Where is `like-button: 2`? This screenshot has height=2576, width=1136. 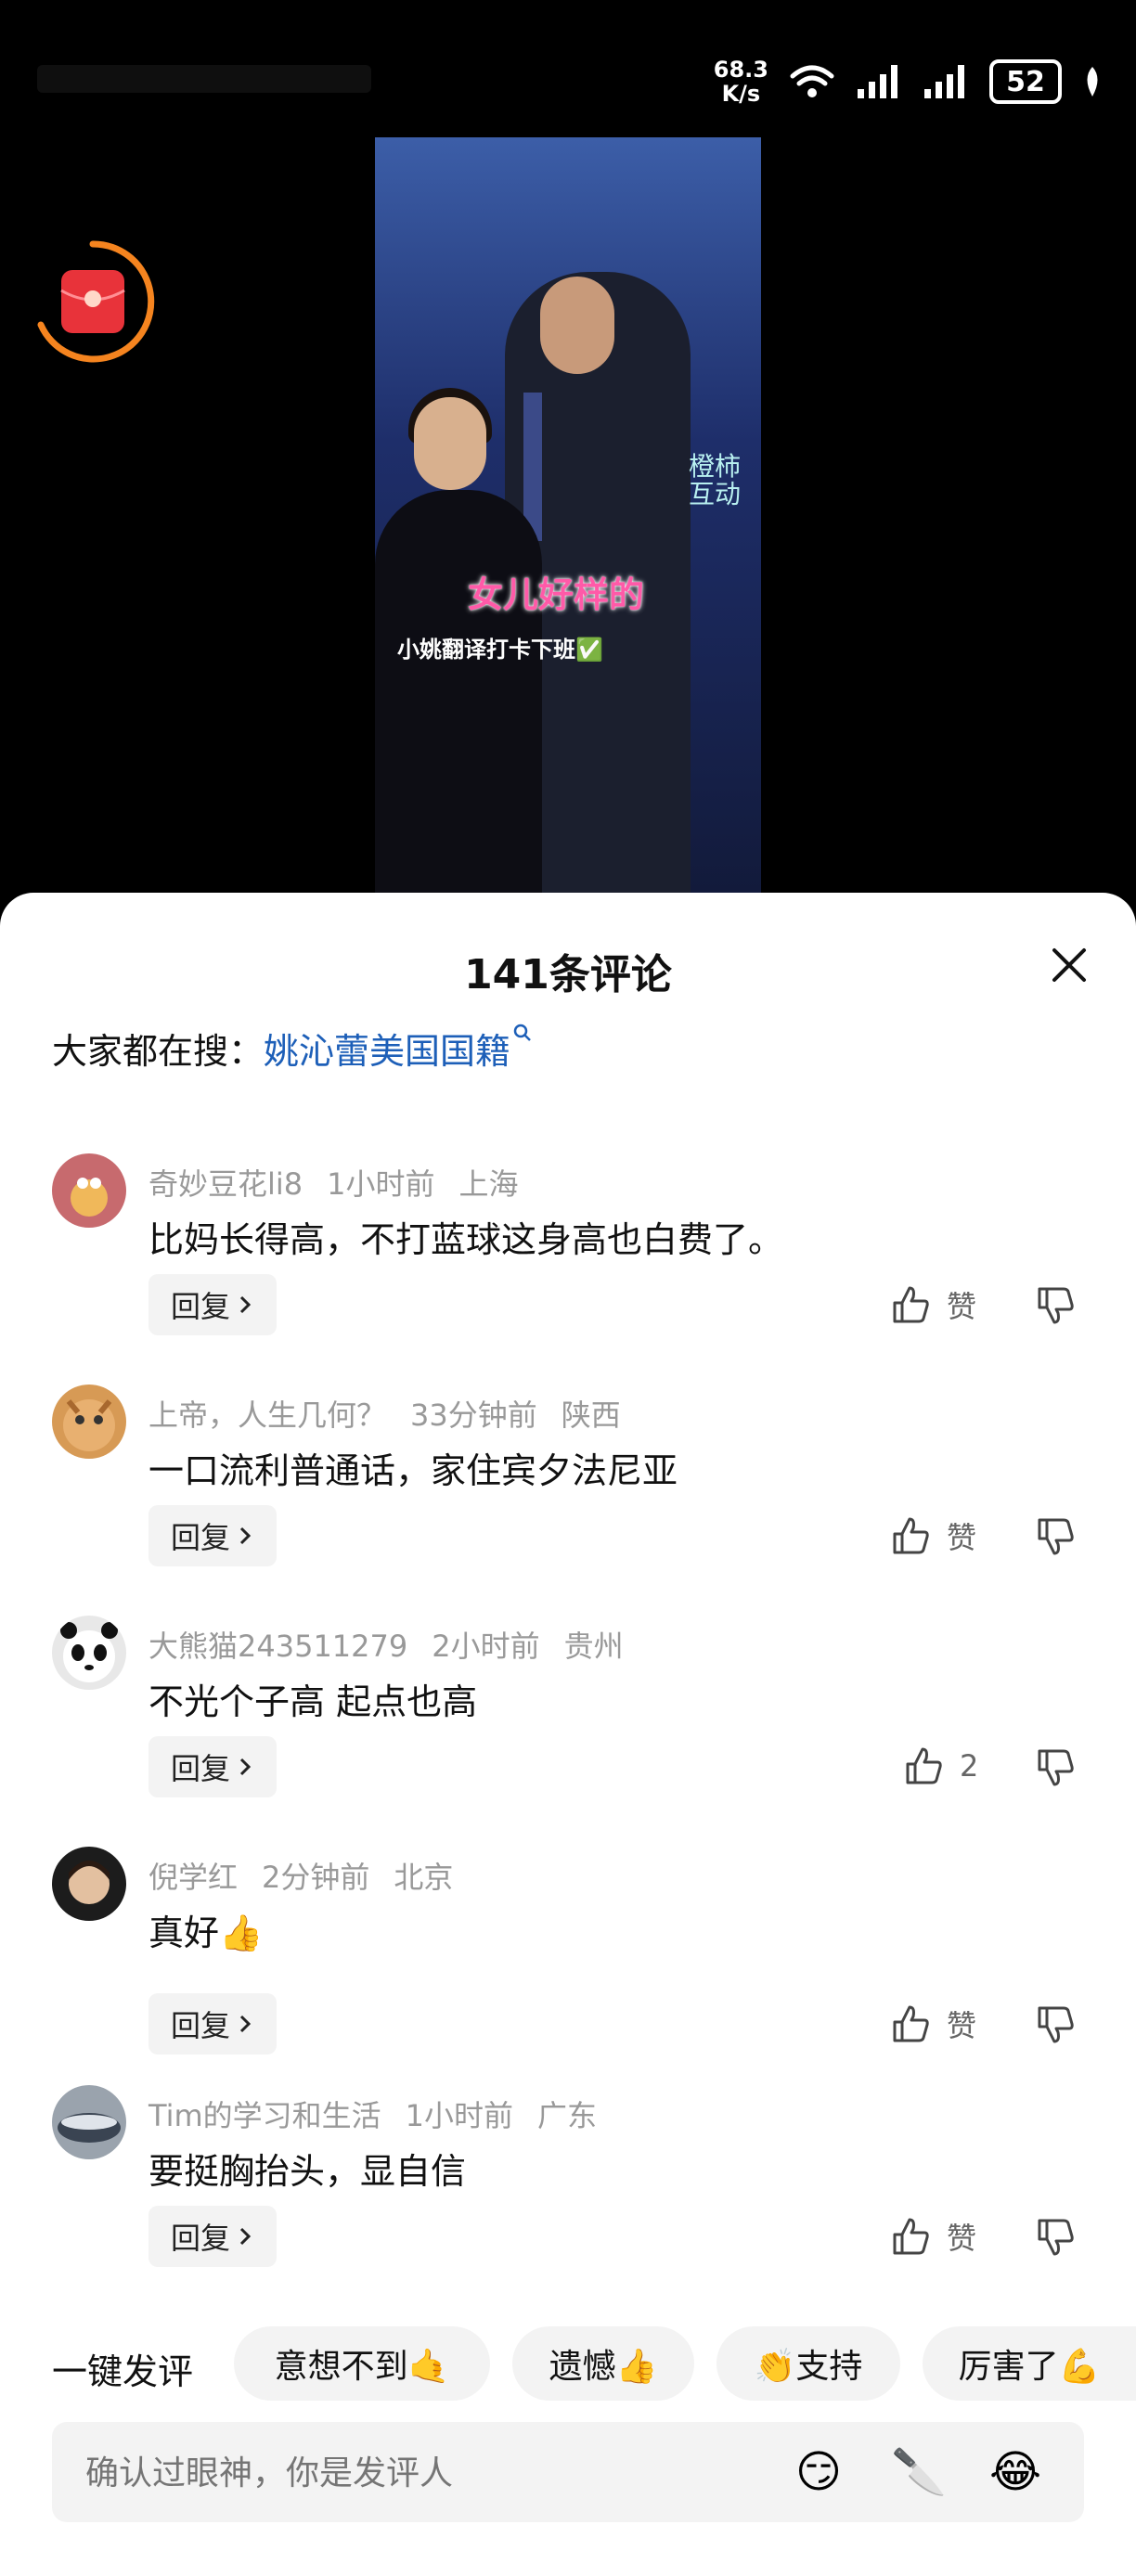 like-button: 2 is located at coordinates (941, 1765).